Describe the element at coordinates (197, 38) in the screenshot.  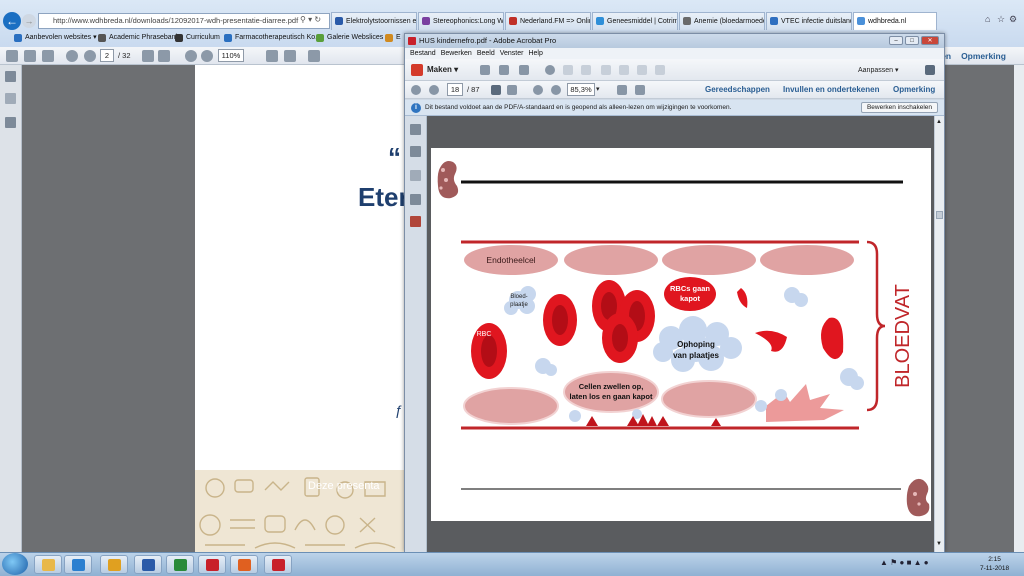
I see `favorite-link: Curriculum` at that location.